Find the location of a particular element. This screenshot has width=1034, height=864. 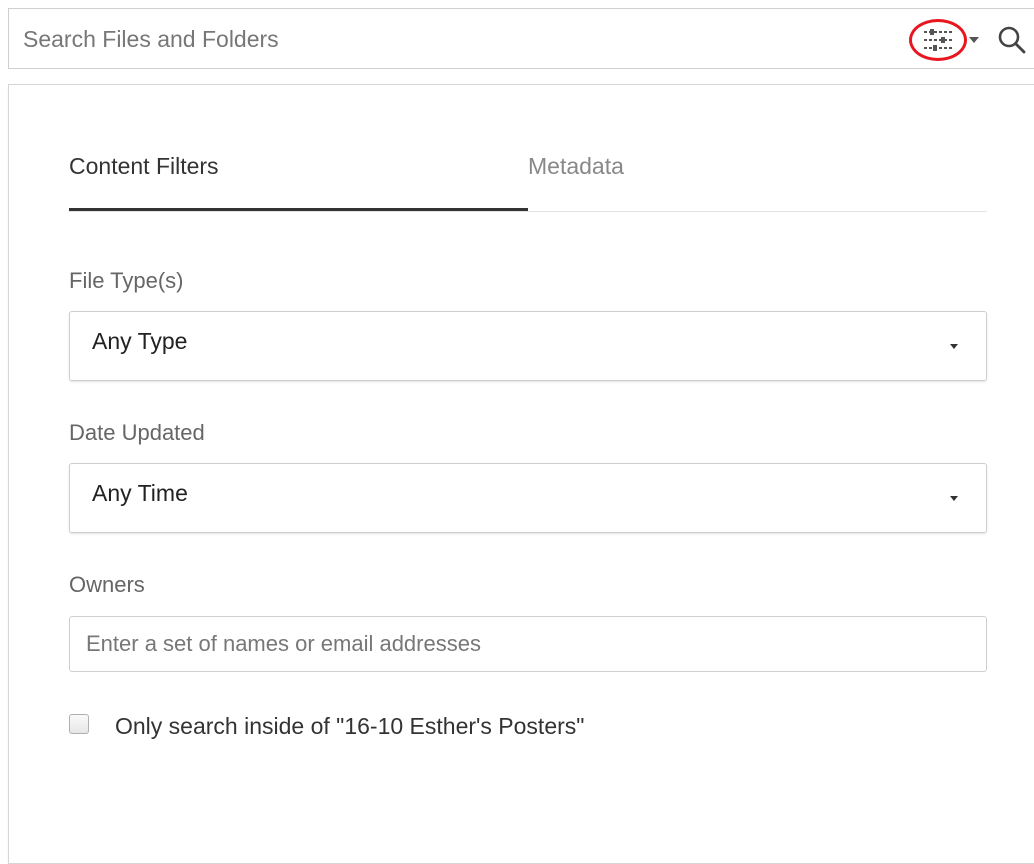

date-updated-select: Any Time is located at coordinates (528, 498).